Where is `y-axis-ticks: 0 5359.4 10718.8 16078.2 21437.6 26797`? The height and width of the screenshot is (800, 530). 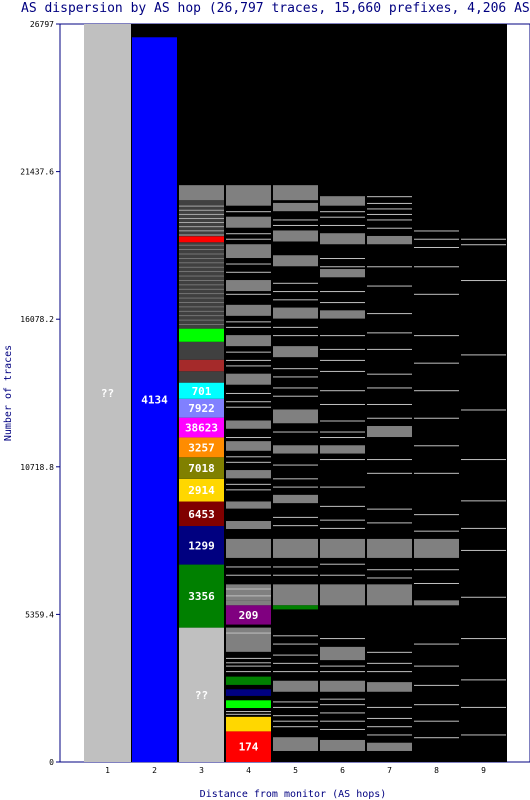 y-axis-ticks: 0 5359.4 10718.8 16078.2 21437.6 26797 is located at coordinates (40, 393).